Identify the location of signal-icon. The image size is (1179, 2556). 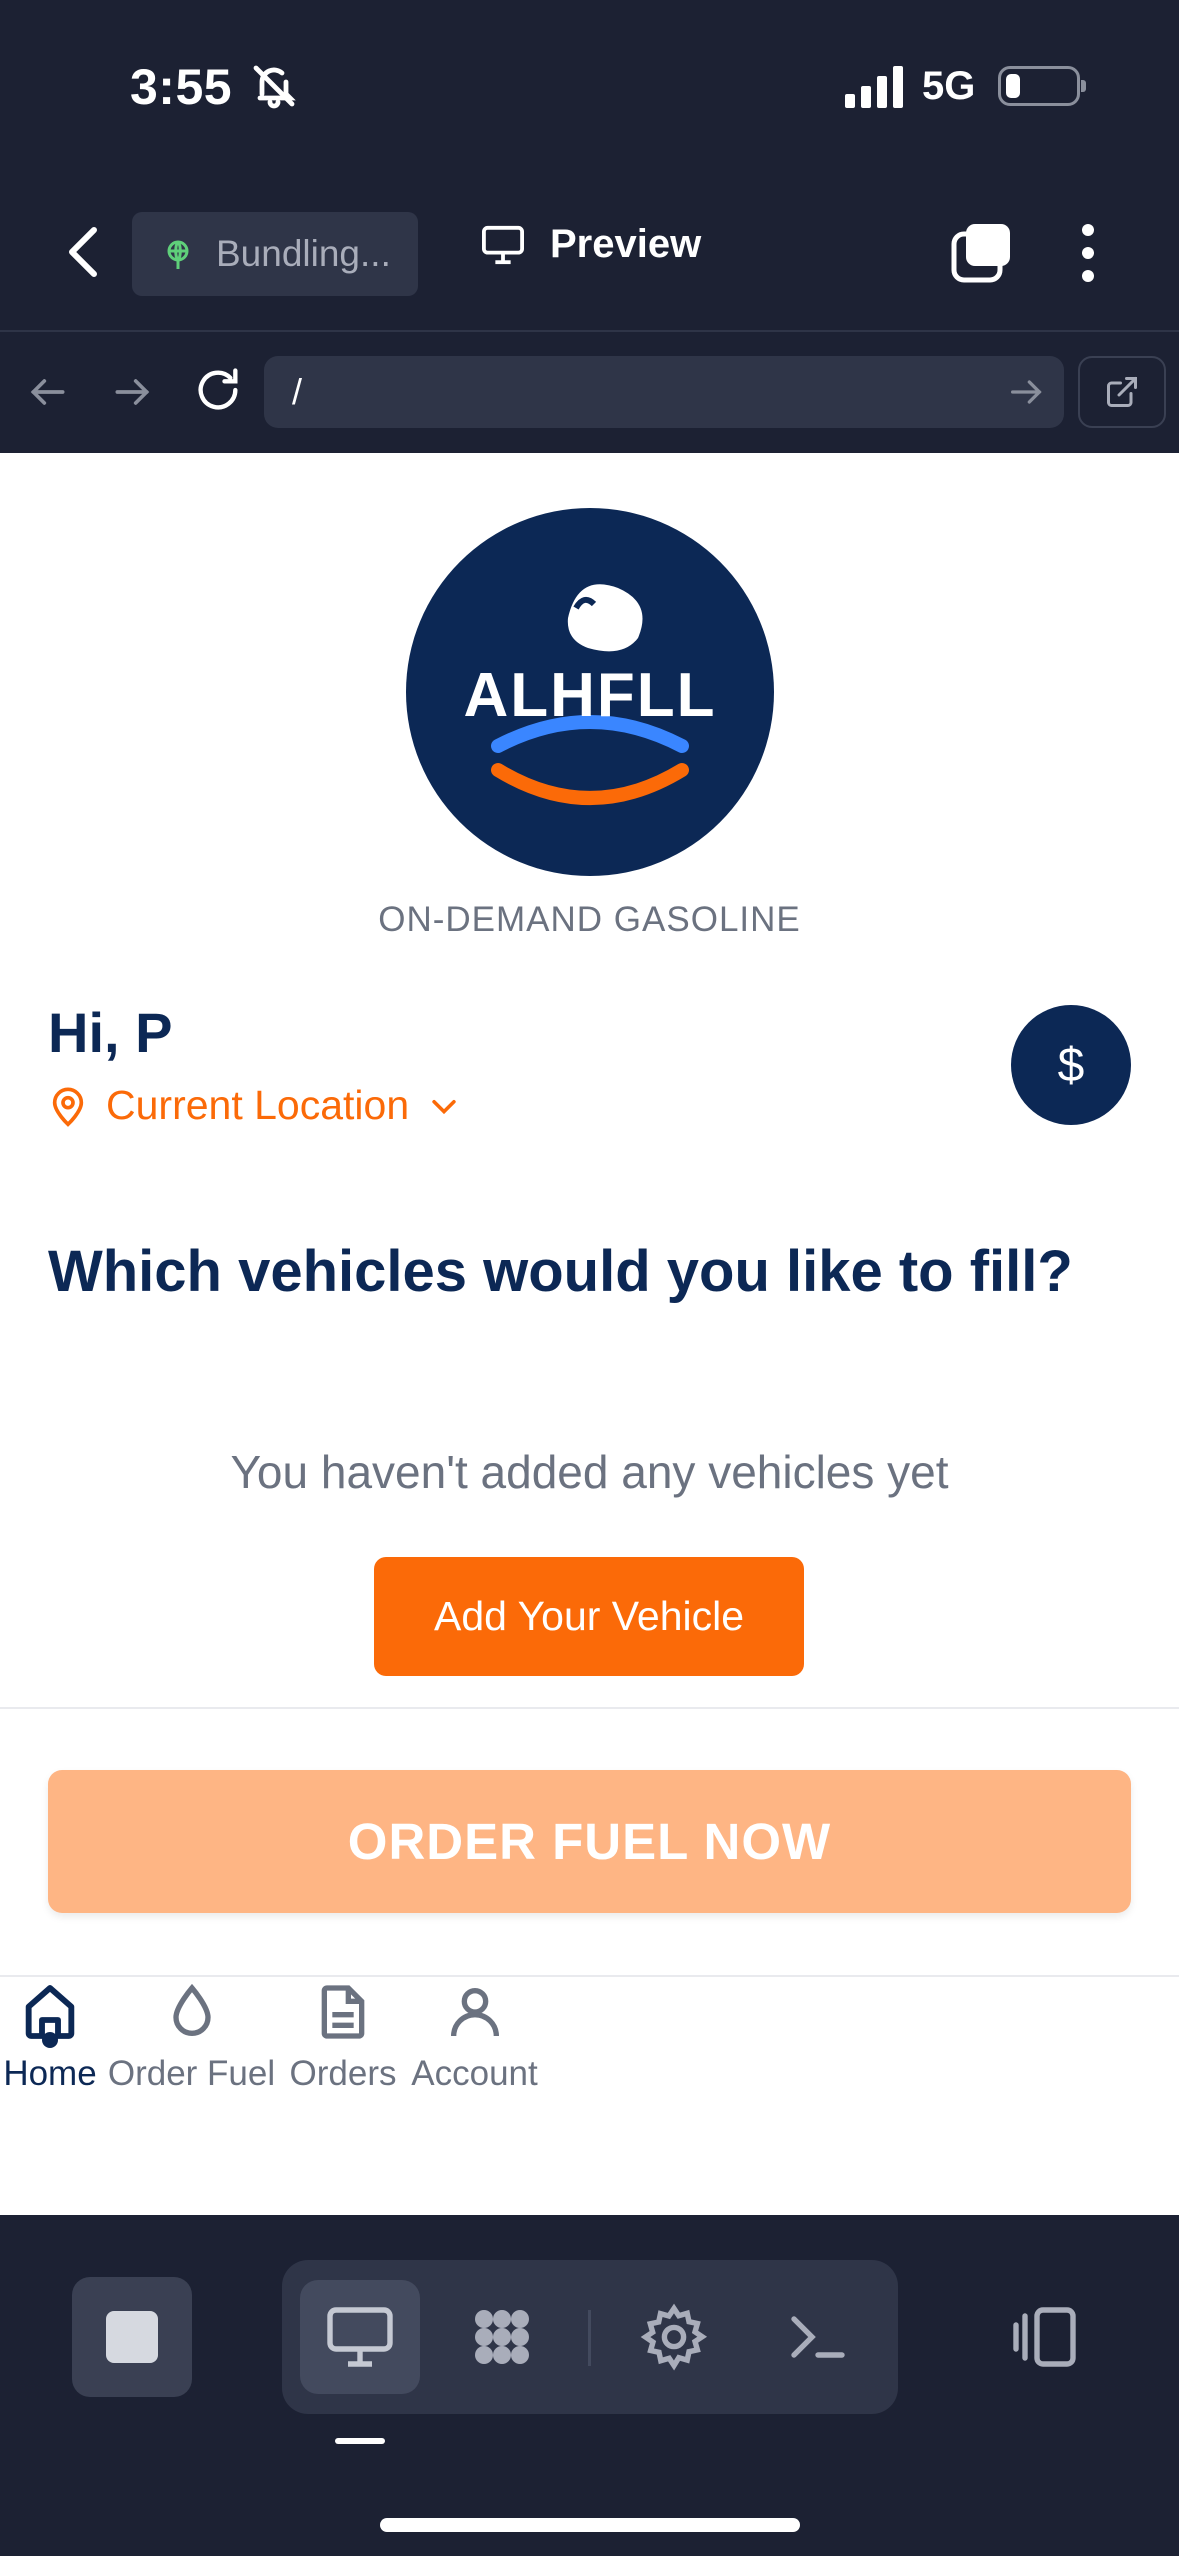
(874, 87).